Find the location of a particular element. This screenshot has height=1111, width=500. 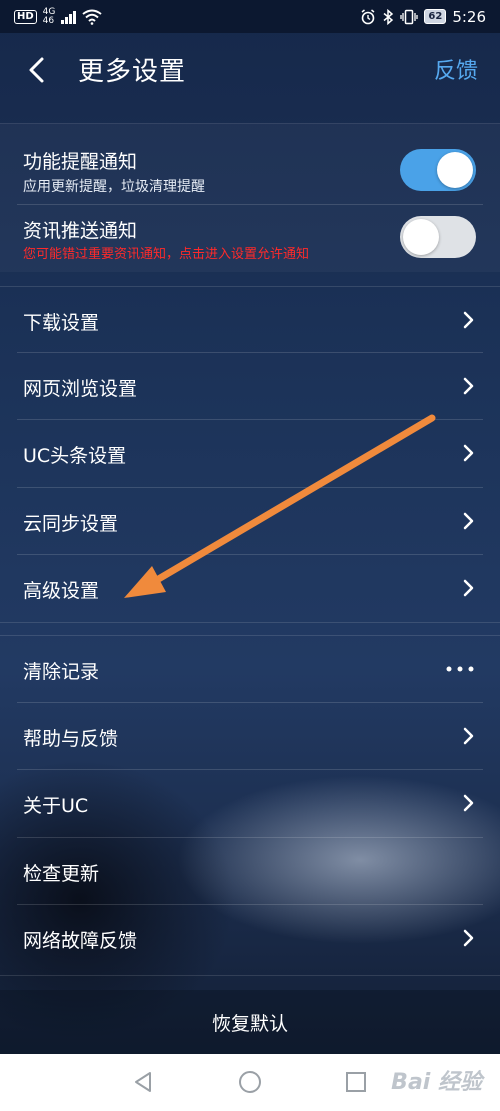

status-left: HD 4G 46 is located at coordinates (58, 16).